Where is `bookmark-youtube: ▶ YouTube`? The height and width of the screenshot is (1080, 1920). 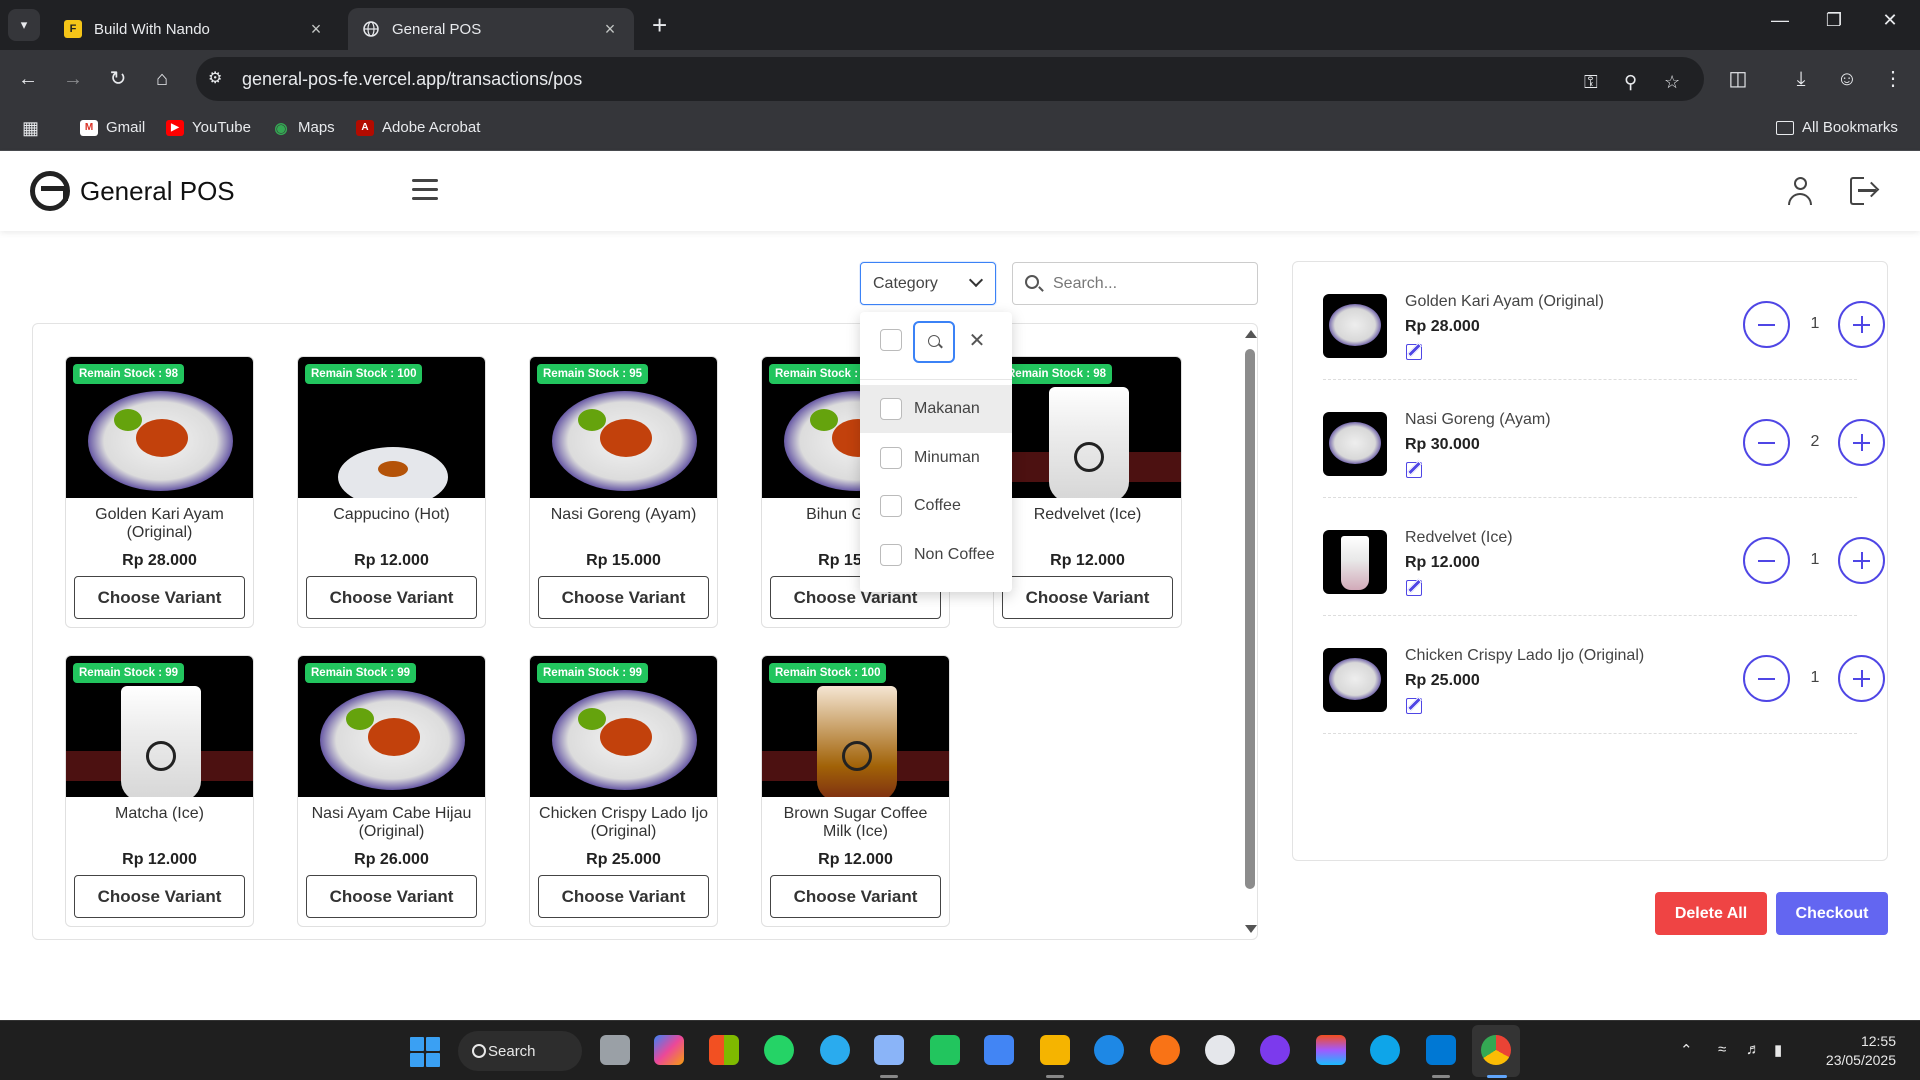 bookmark-youtube: ▶ YouTube is located at coordinates (208, 127).